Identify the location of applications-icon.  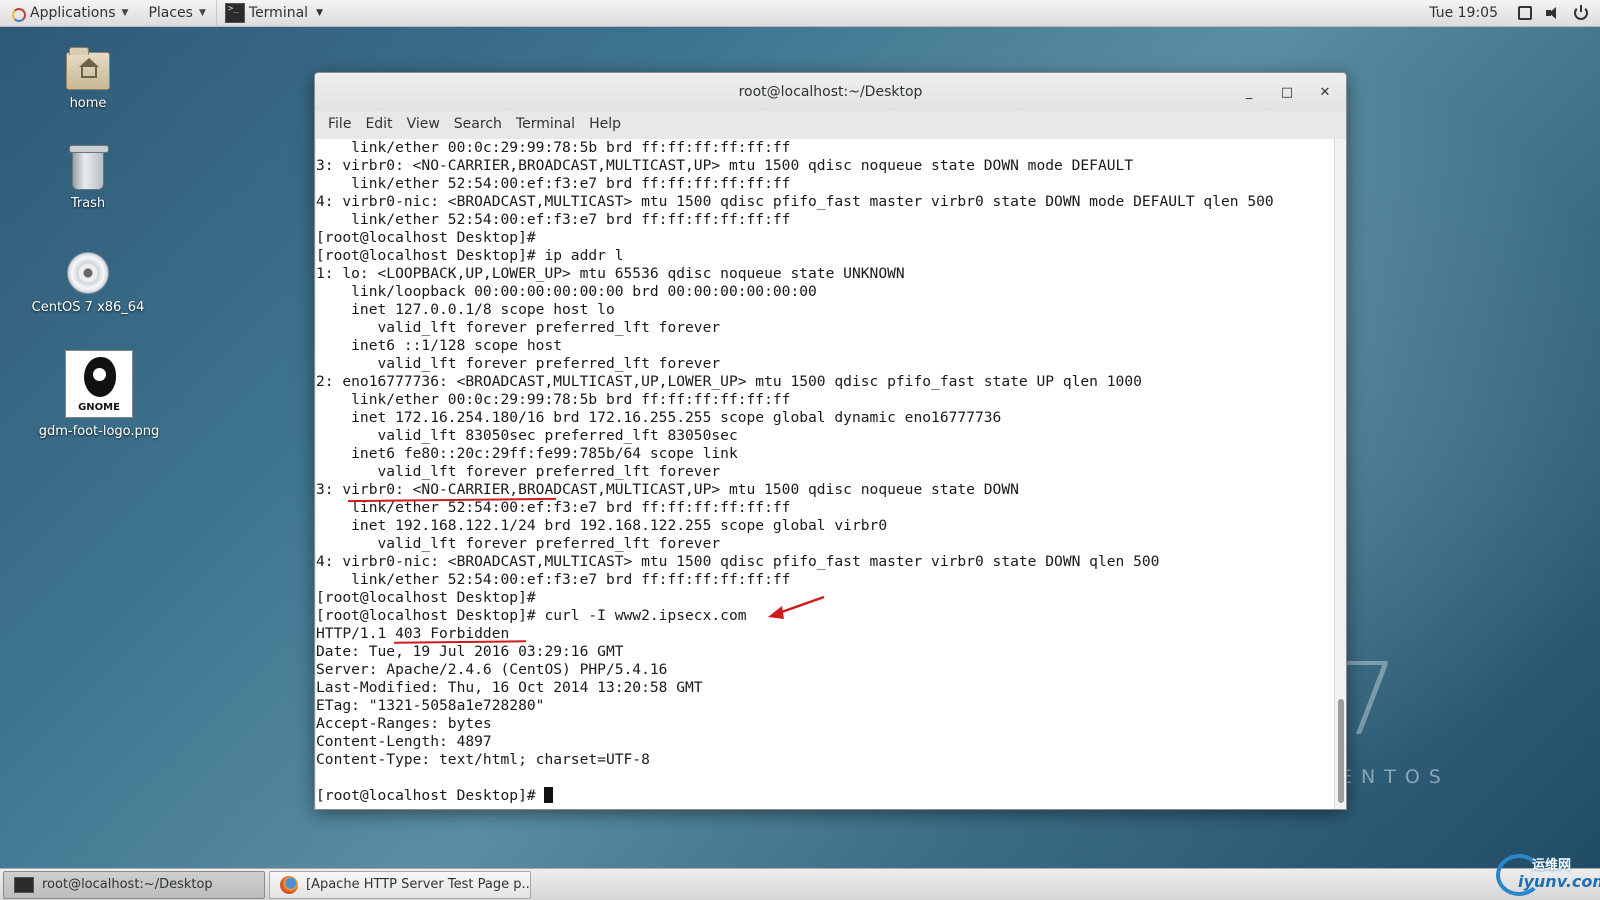
(18, 14).